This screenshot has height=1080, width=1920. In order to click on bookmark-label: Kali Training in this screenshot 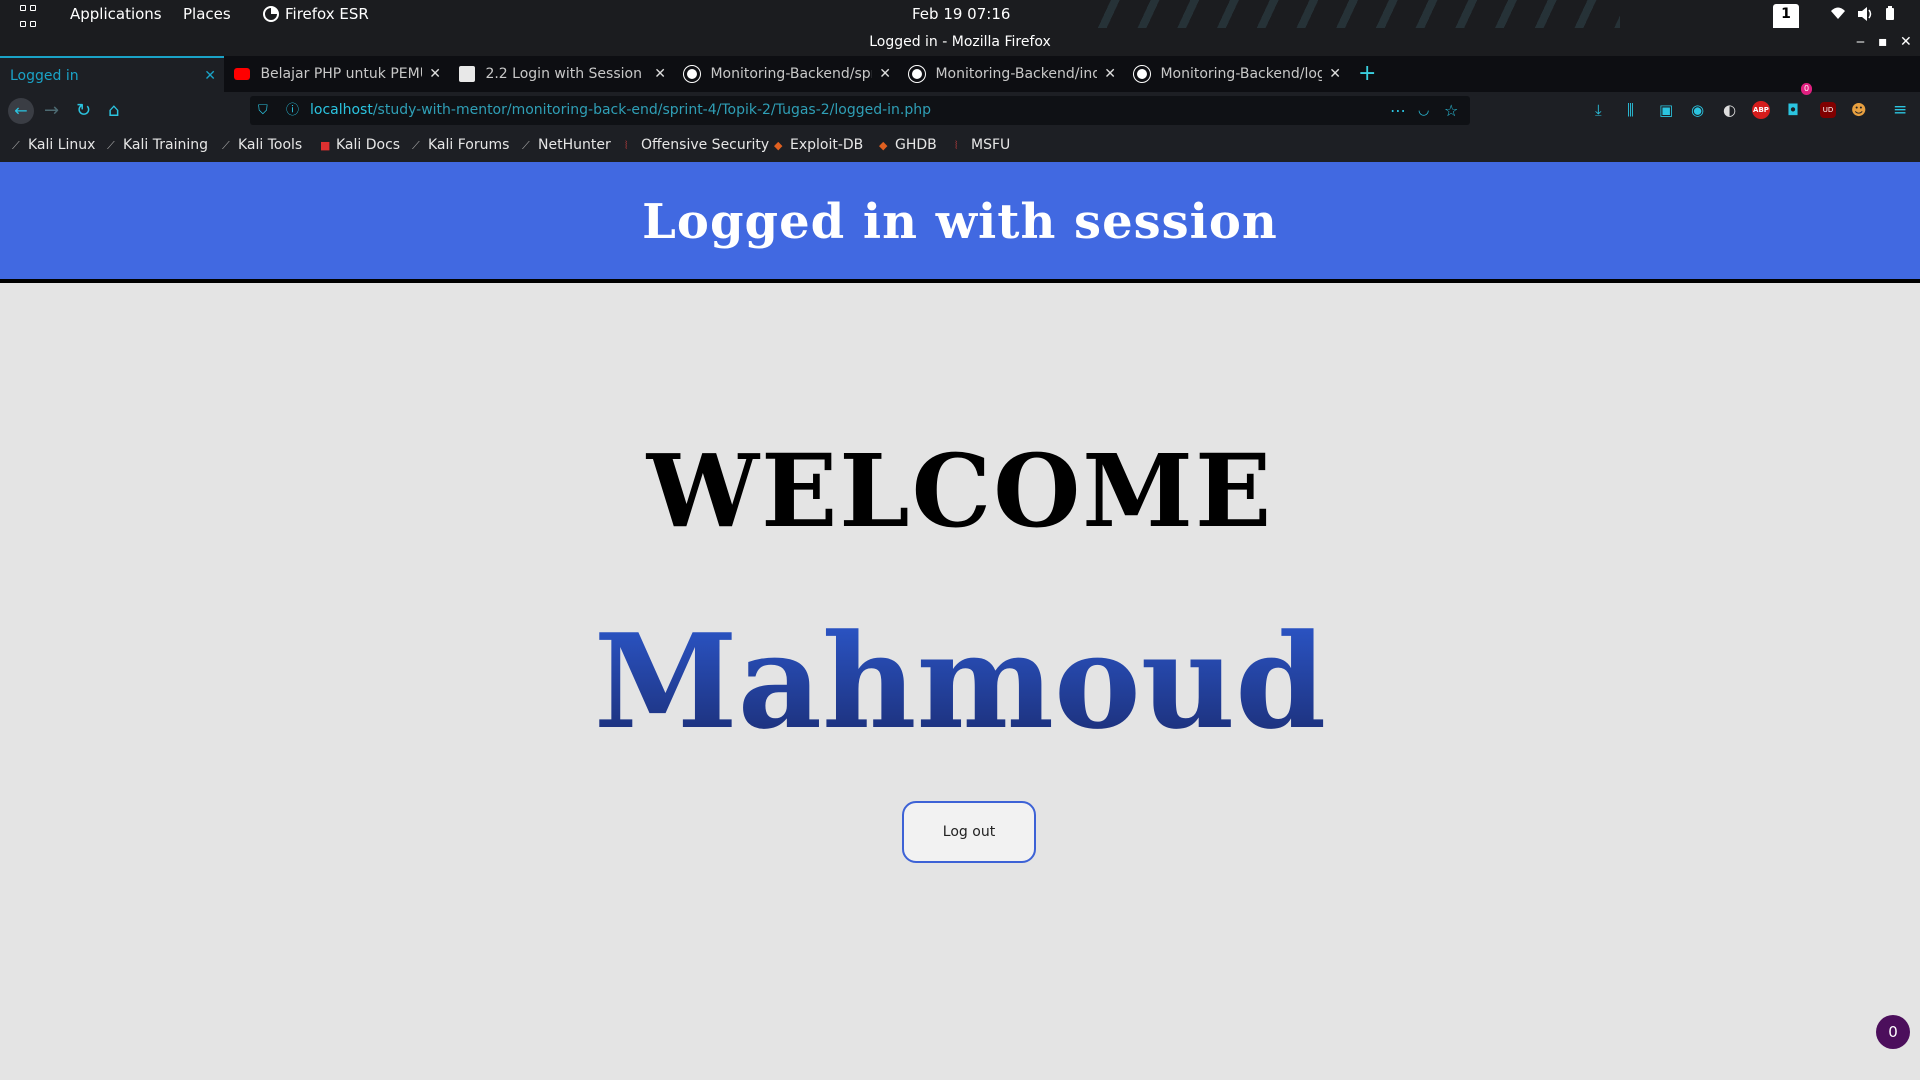, I will do `click(165, 145)`.